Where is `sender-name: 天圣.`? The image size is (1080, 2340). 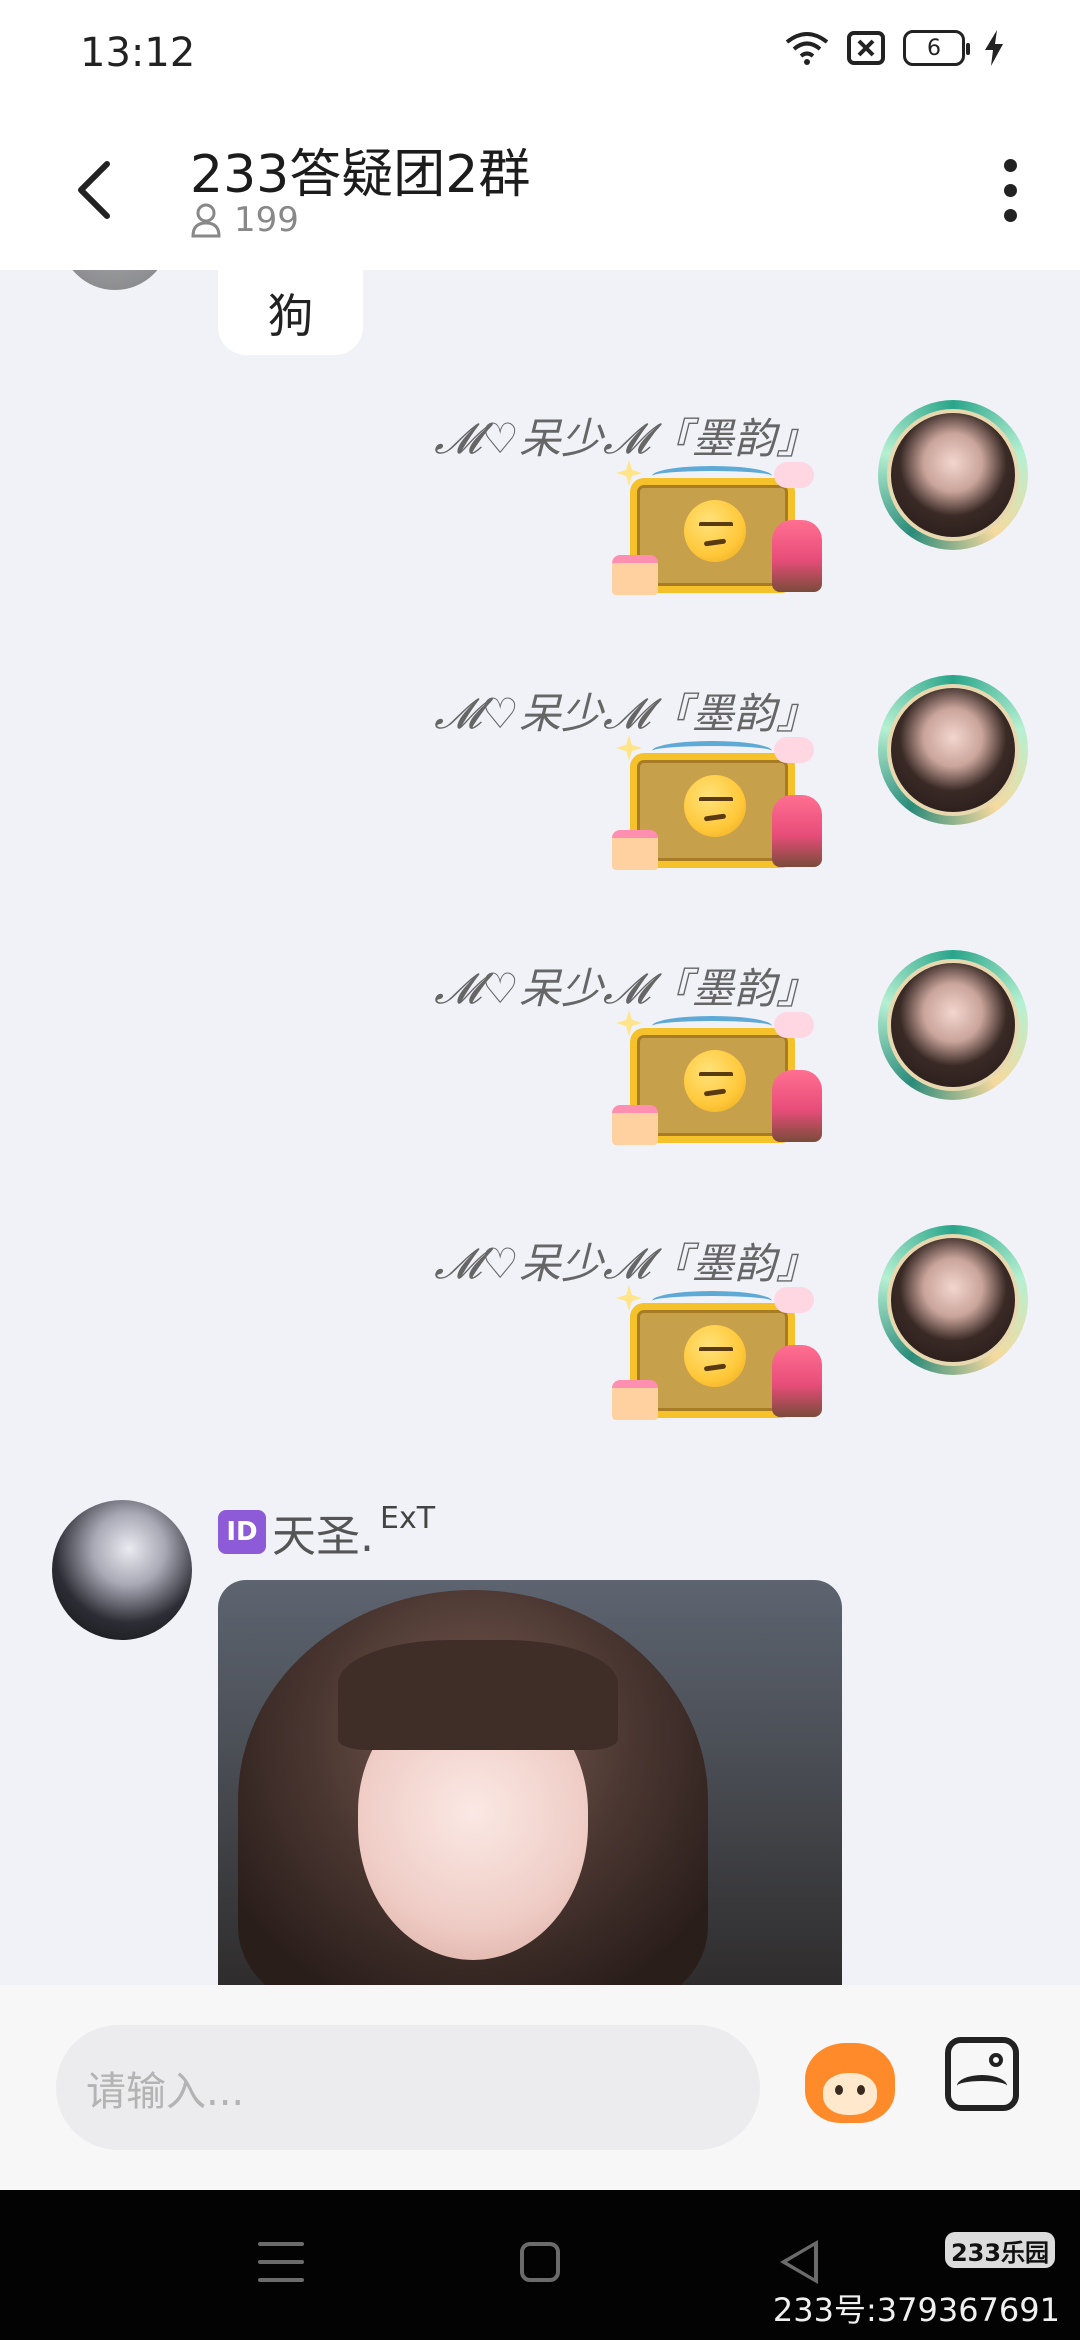
sender-name: 天圣. is located at coordinates (323, 1536).